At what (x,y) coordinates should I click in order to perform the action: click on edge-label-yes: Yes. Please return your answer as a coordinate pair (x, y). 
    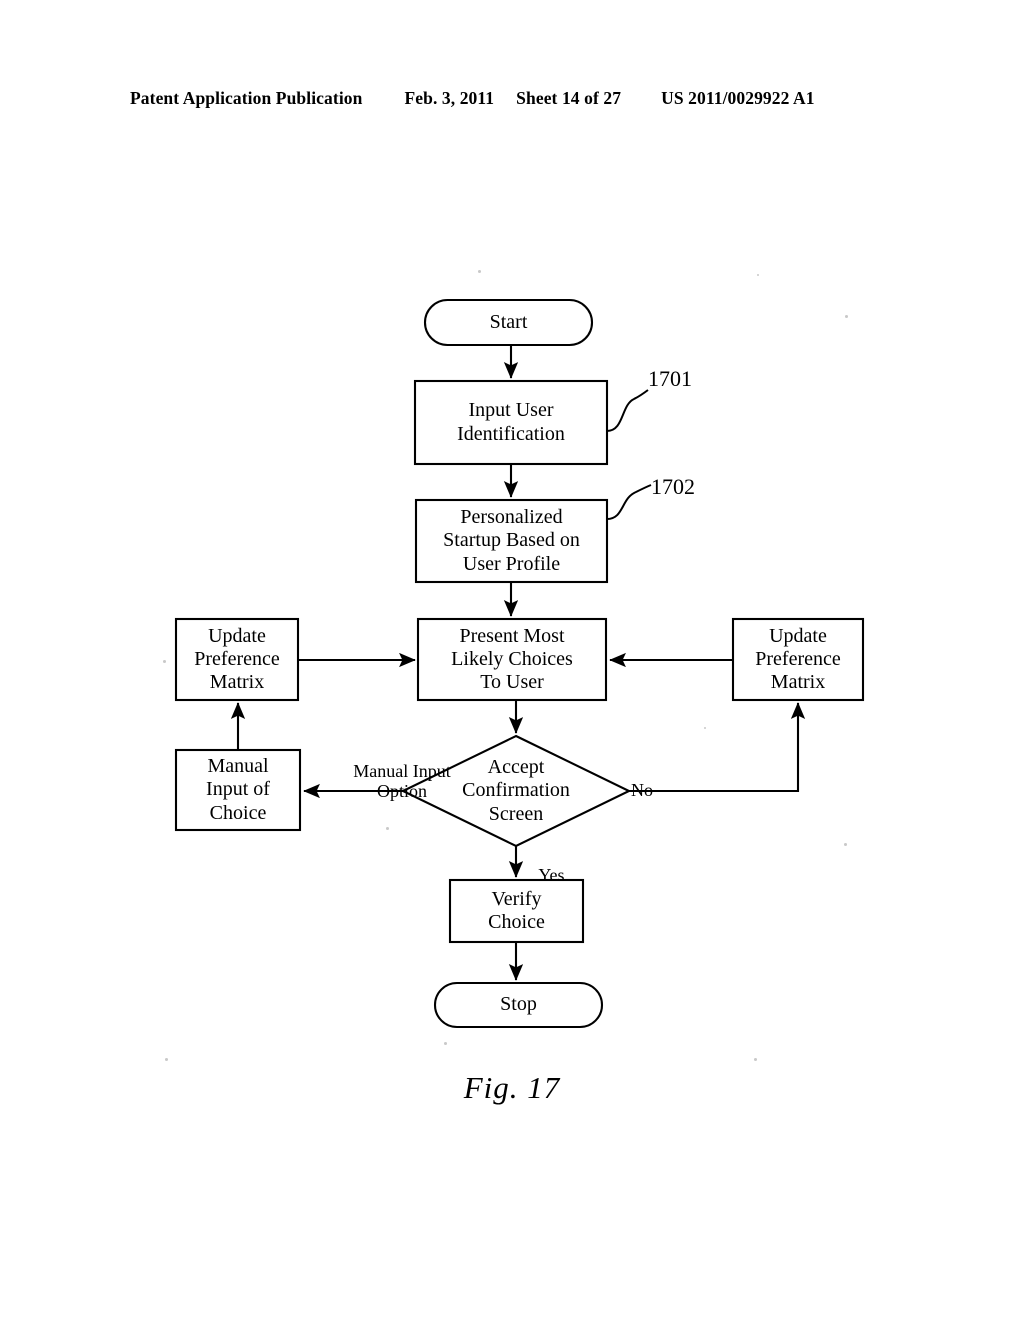
    Looking at the image, I should click on (551, 874).